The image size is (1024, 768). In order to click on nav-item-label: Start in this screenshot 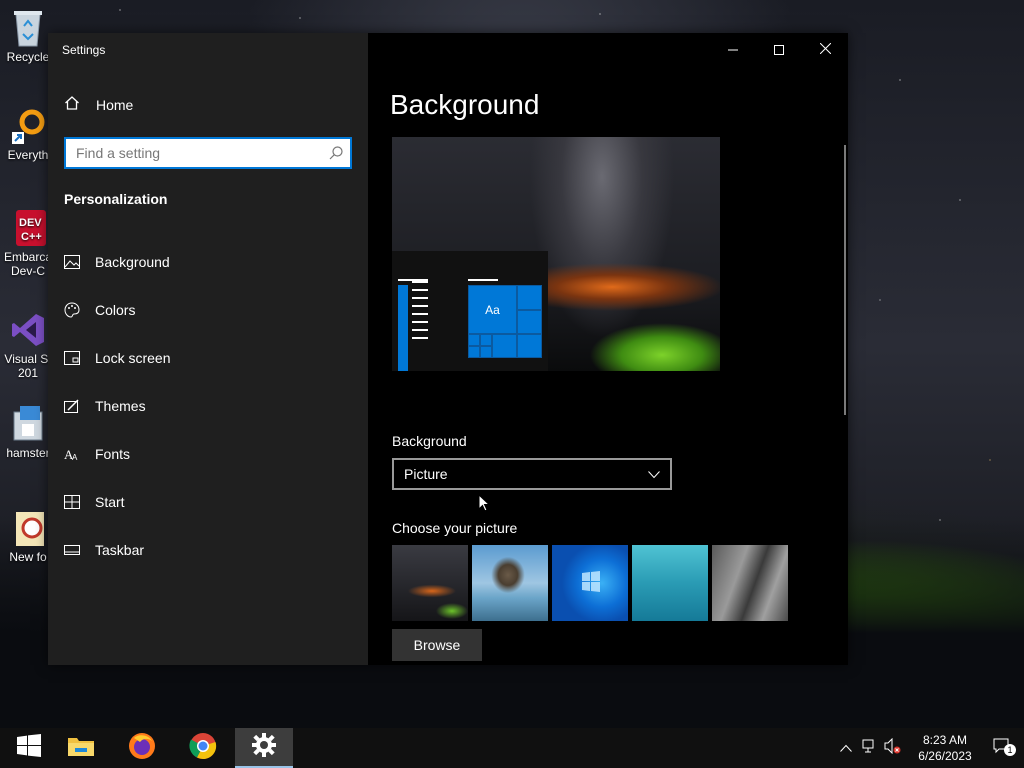, I will do `click(110, 502)`.